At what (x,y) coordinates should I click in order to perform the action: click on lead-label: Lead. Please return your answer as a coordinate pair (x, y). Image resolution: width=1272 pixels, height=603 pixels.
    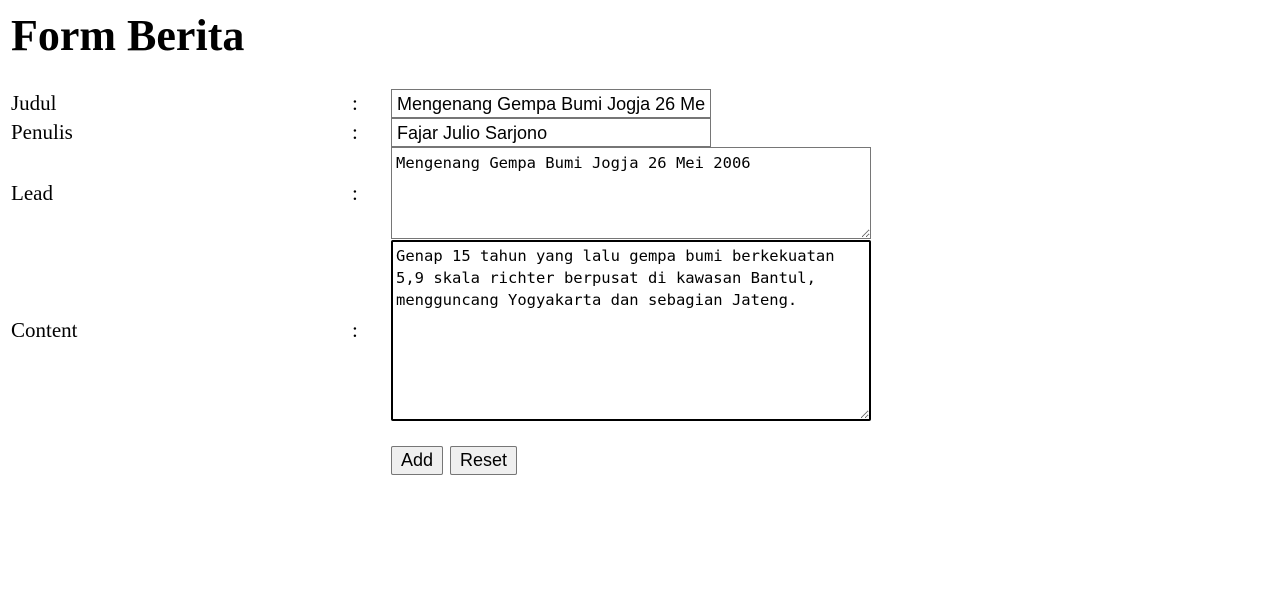
    Looking at the image, I should click on (32, 193).